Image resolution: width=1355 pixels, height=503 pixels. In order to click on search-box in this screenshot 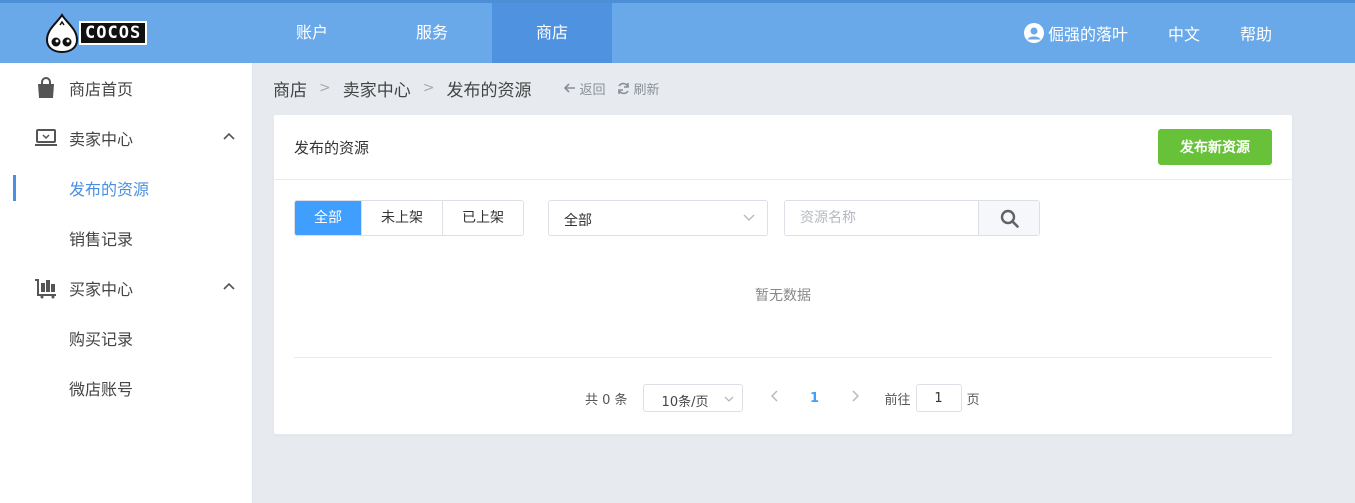, I will do `click(912, 218)`.